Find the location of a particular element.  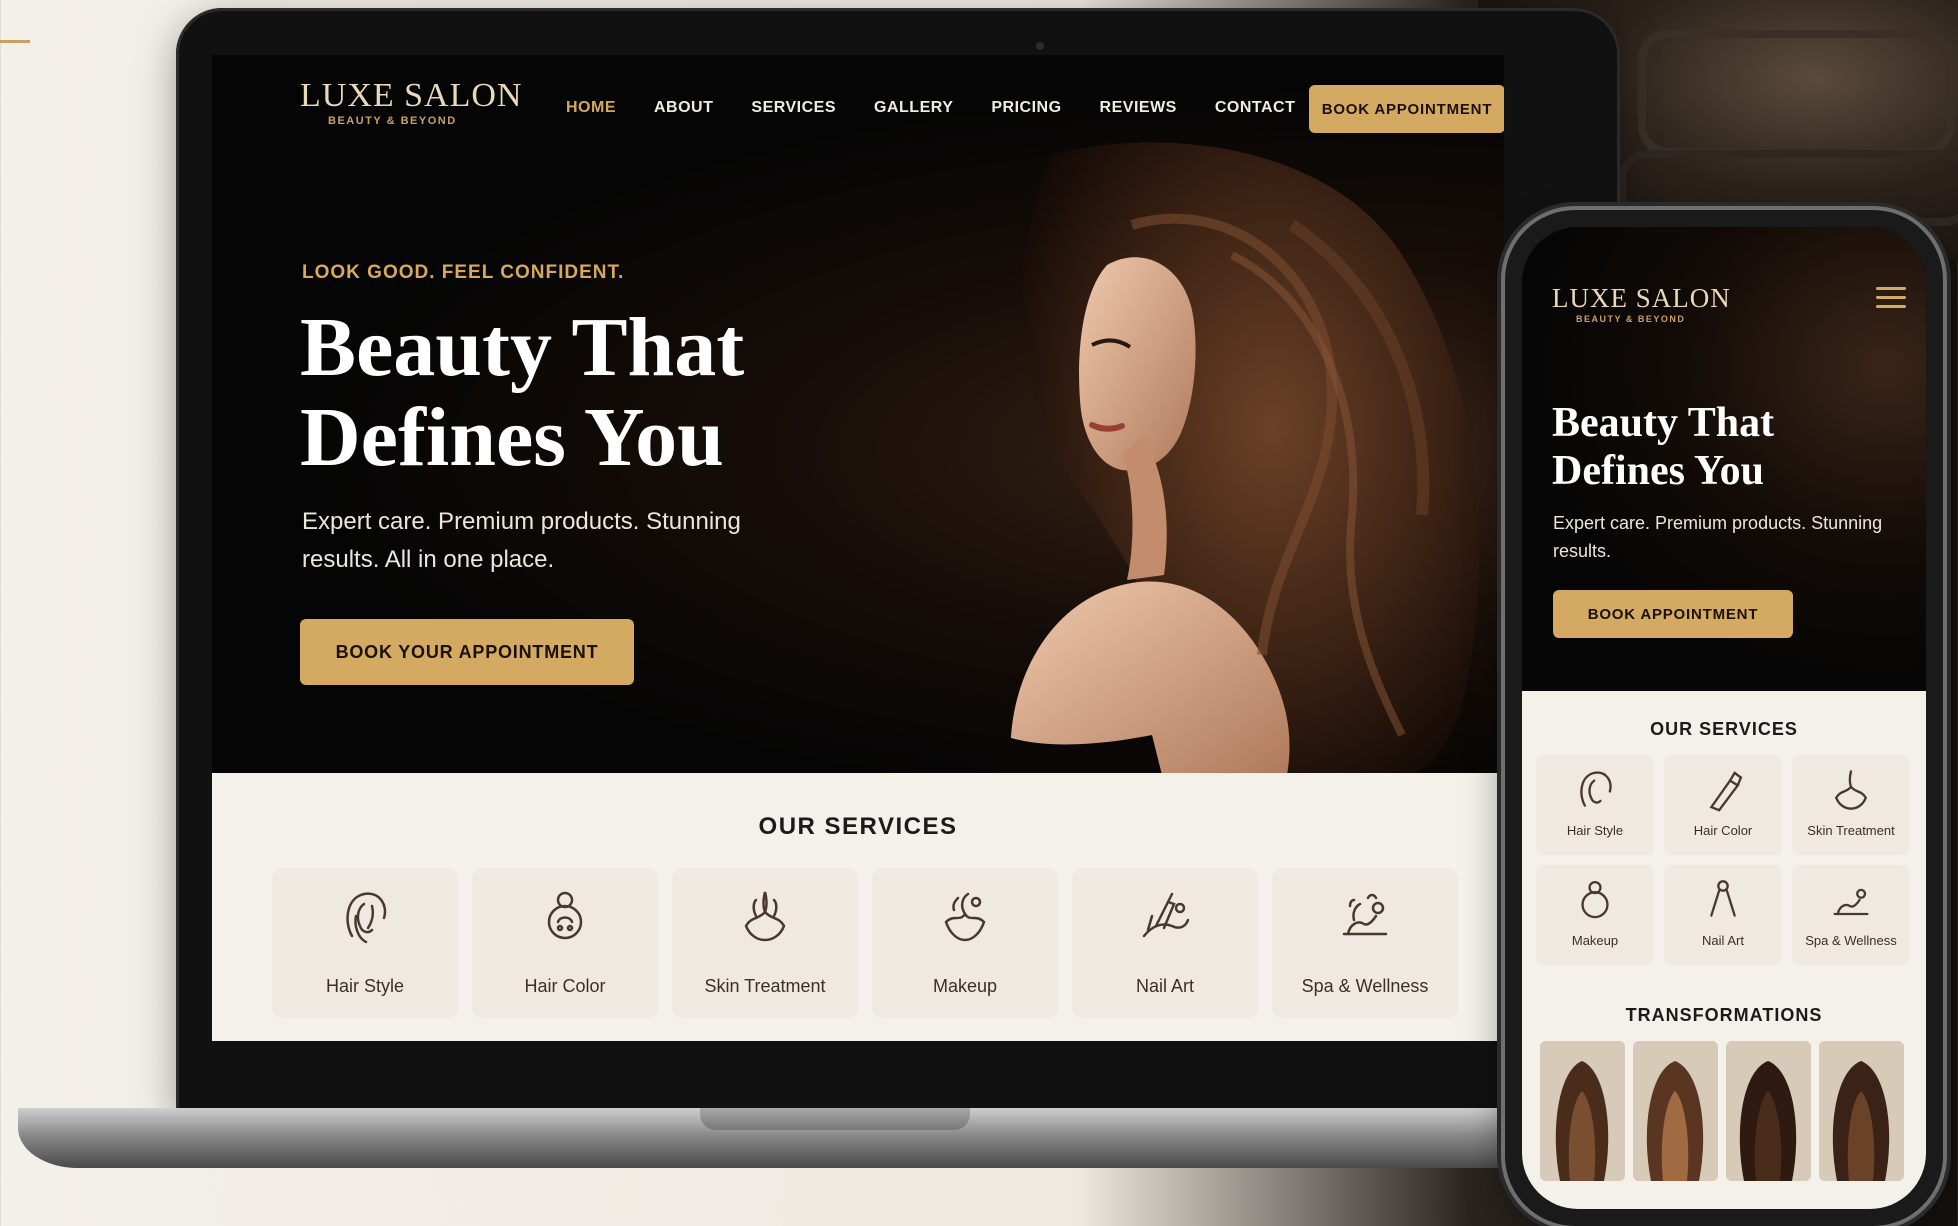

mobile-logo: LUXE SALON BEAUTY & BEYOND is located at coordinates (1641, 303).